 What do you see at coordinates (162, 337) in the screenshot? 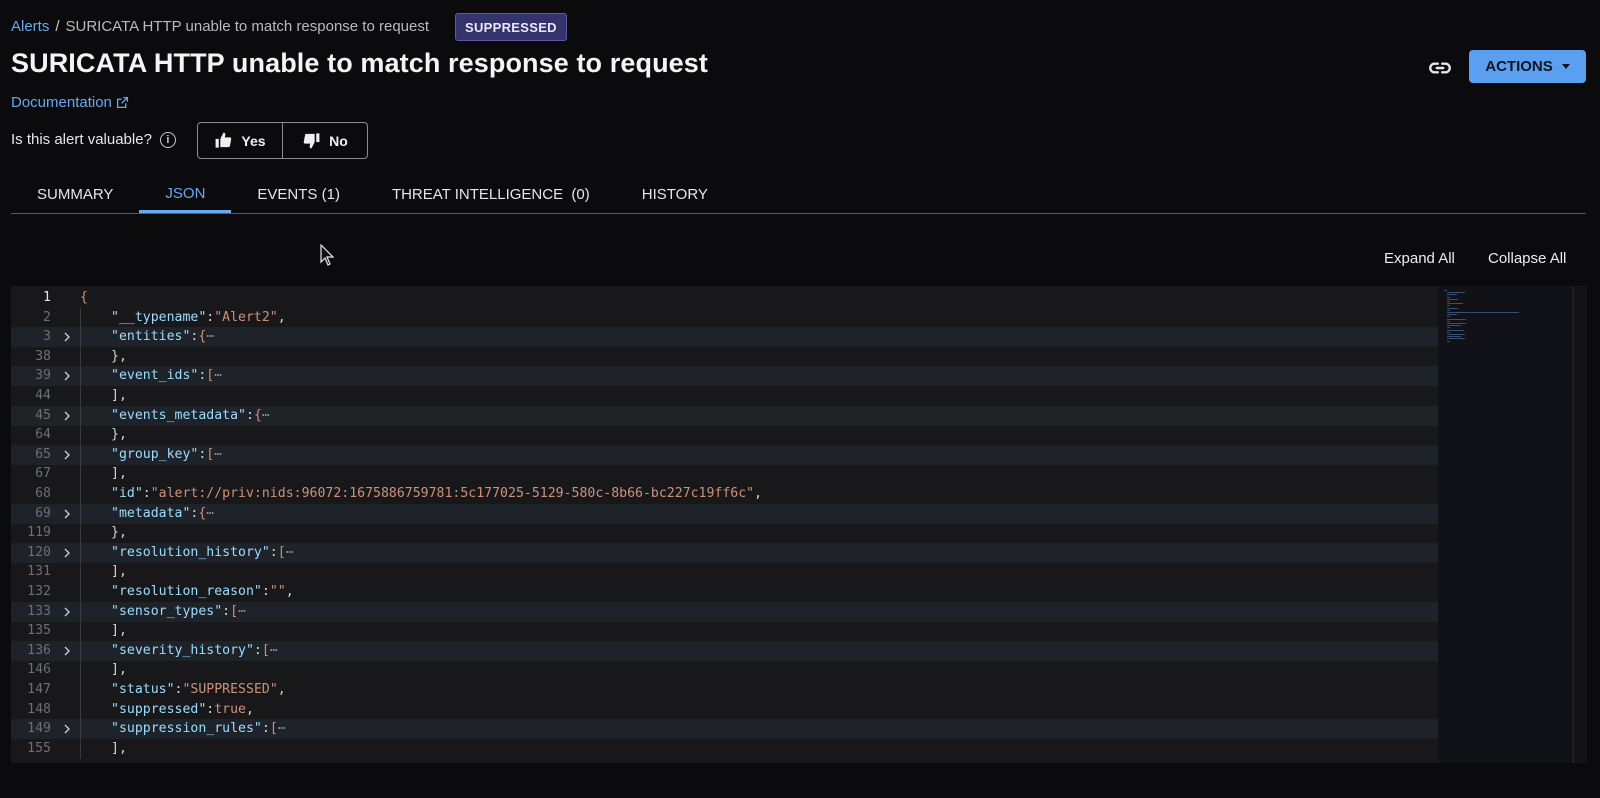
I see `code-text: "entities":{⋯` at bounding box center [162, 337].